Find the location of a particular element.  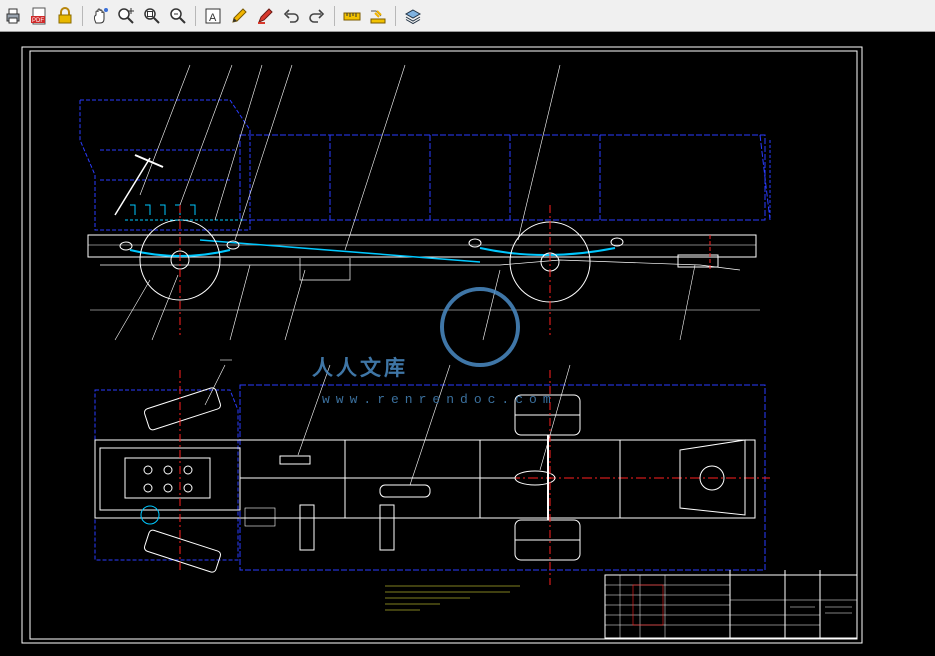

print-button is located at coordinates (13, 16).